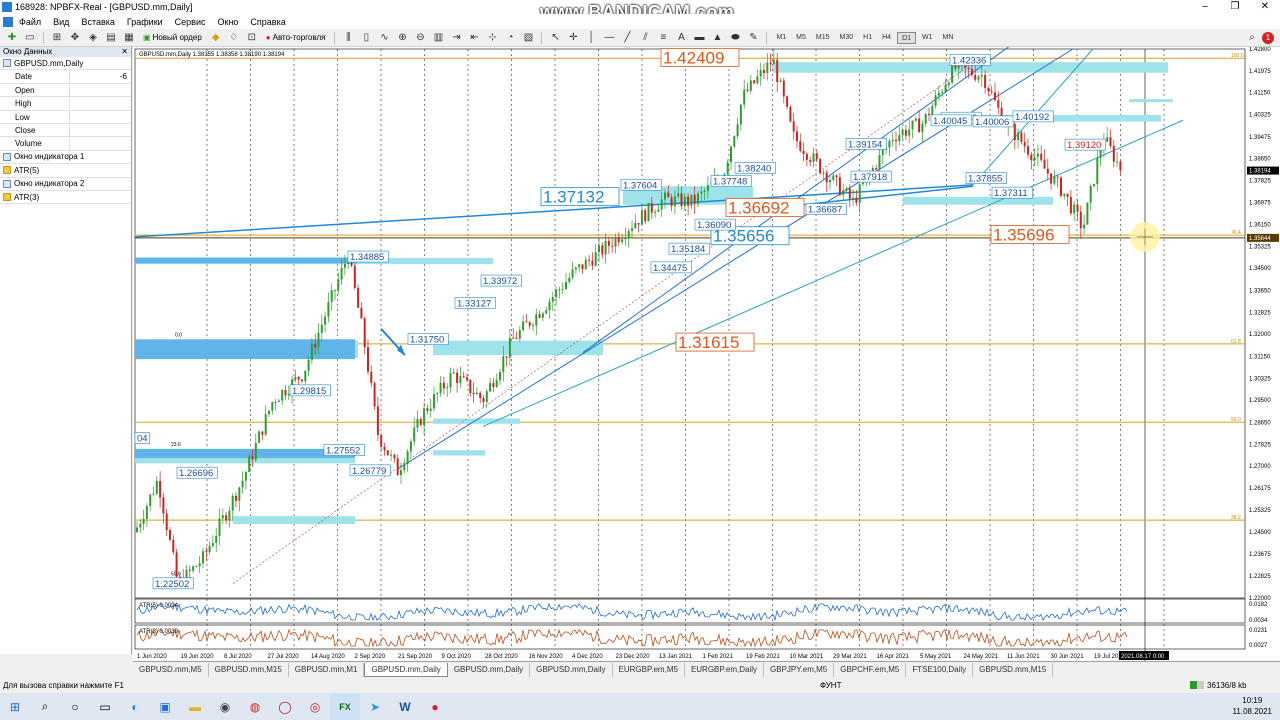 Image resolution: width=1280 pixels, height=720 pixels. Describe the element at coordinates (492, 38) in the screenshot. I see `indicators-icon: ⊹` at that location.